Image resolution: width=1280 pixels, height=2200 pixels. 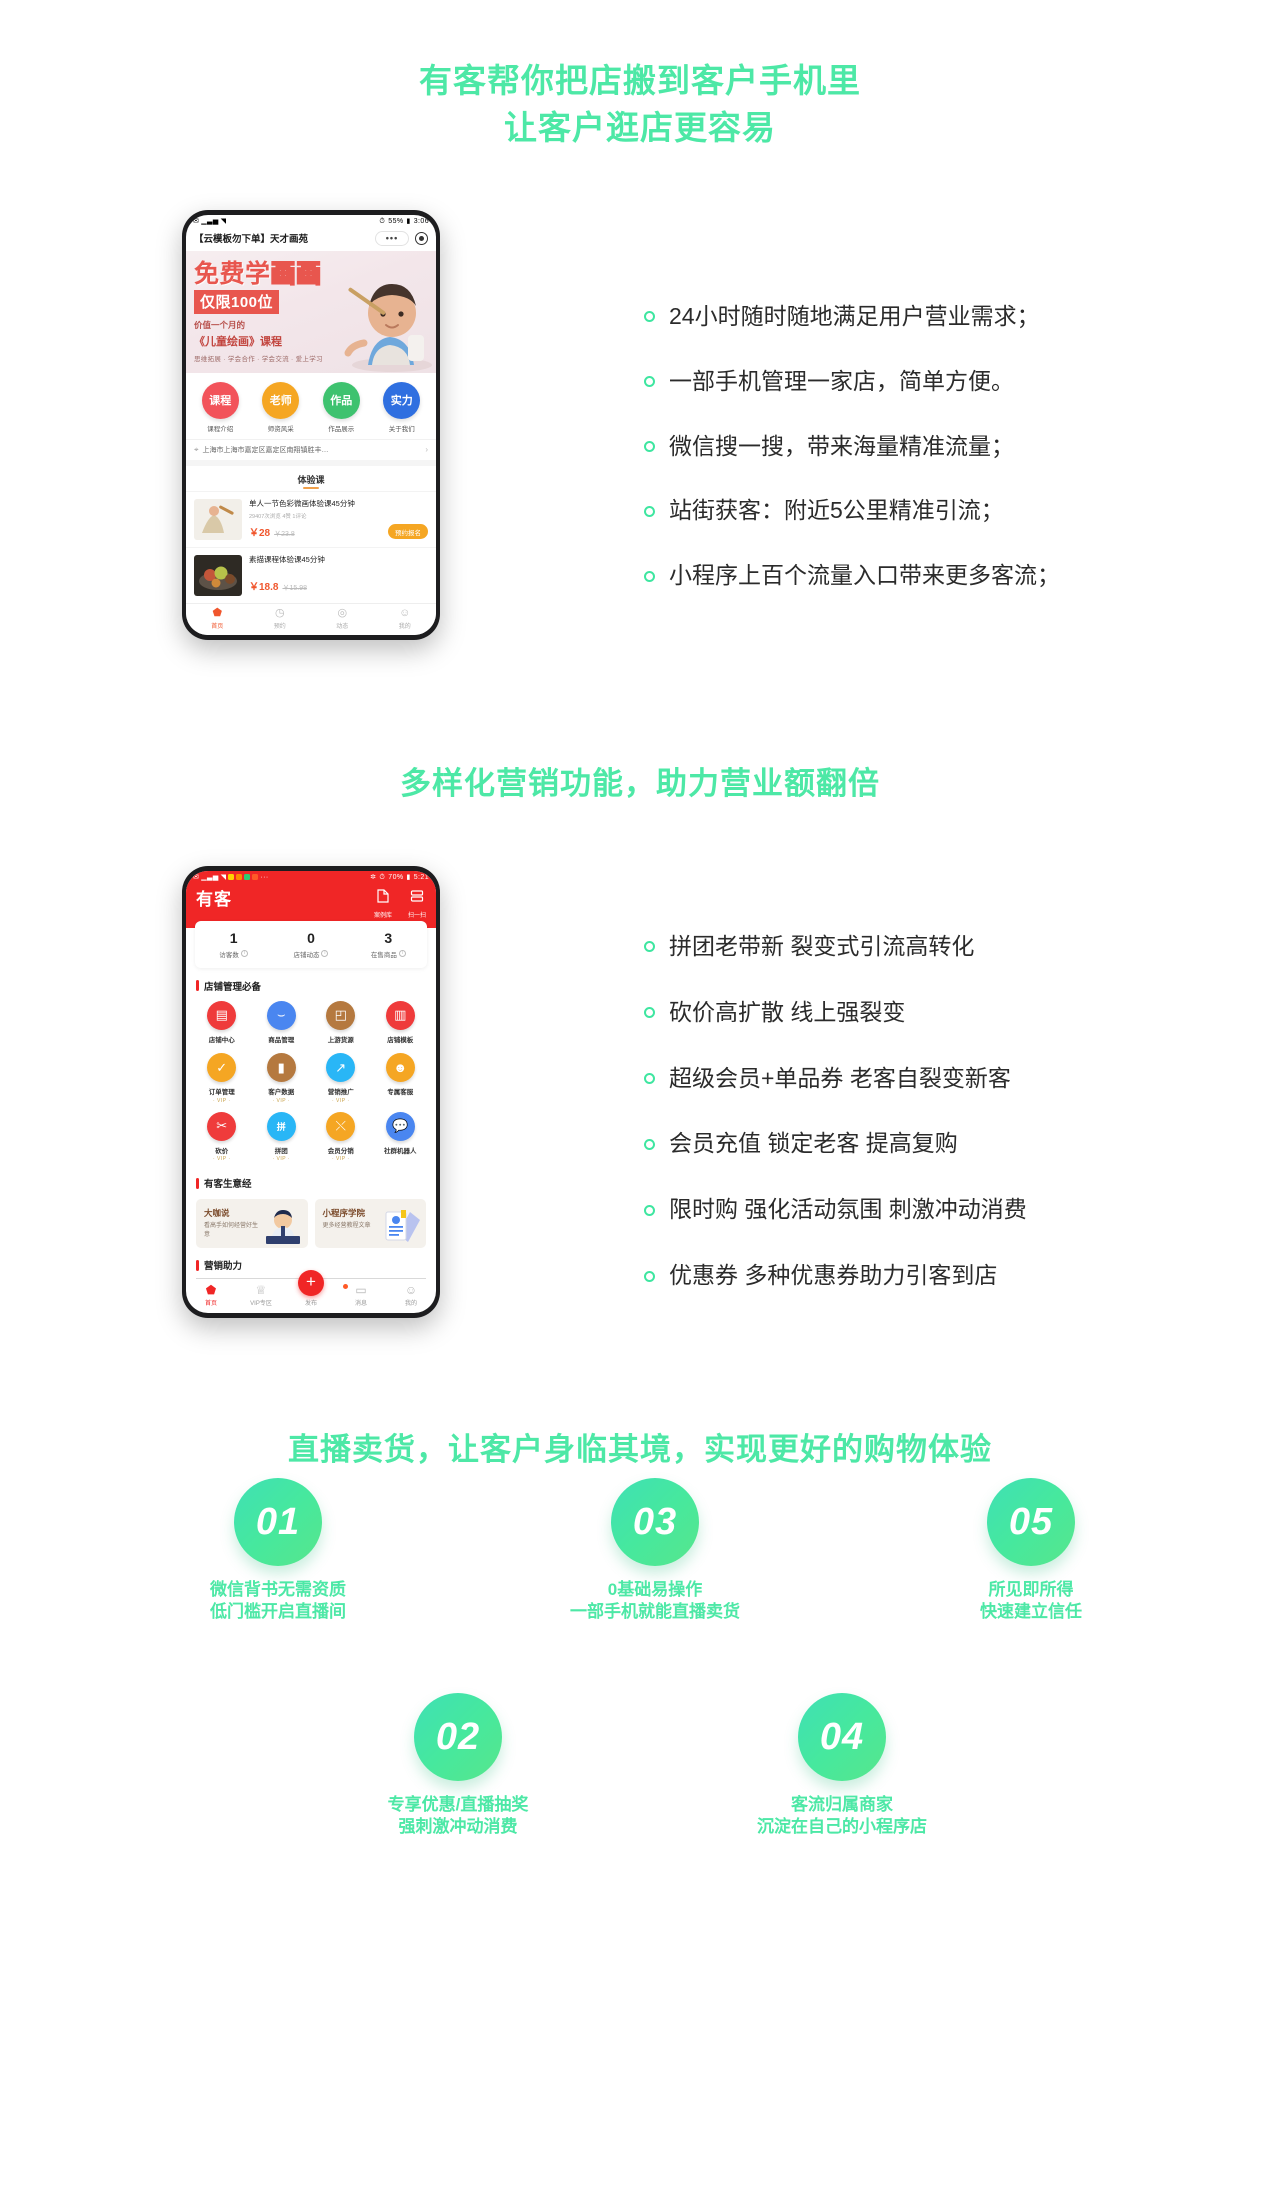 I want to click on product-row: 素描课程体验课45分钟 ￥18.8 ￥15.98, so click(x=311, y=574).